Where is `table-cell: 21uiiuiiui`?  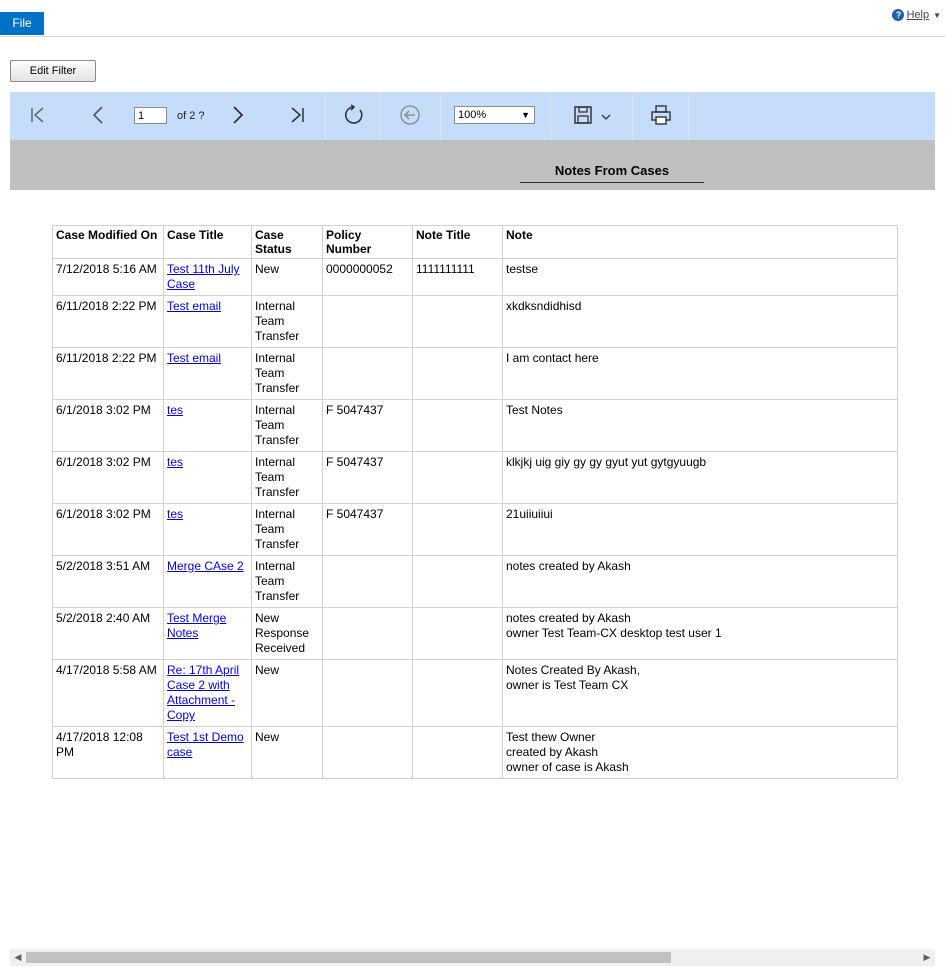 table-cell: 21uiiuiiui is located at coordinates (700, 529).